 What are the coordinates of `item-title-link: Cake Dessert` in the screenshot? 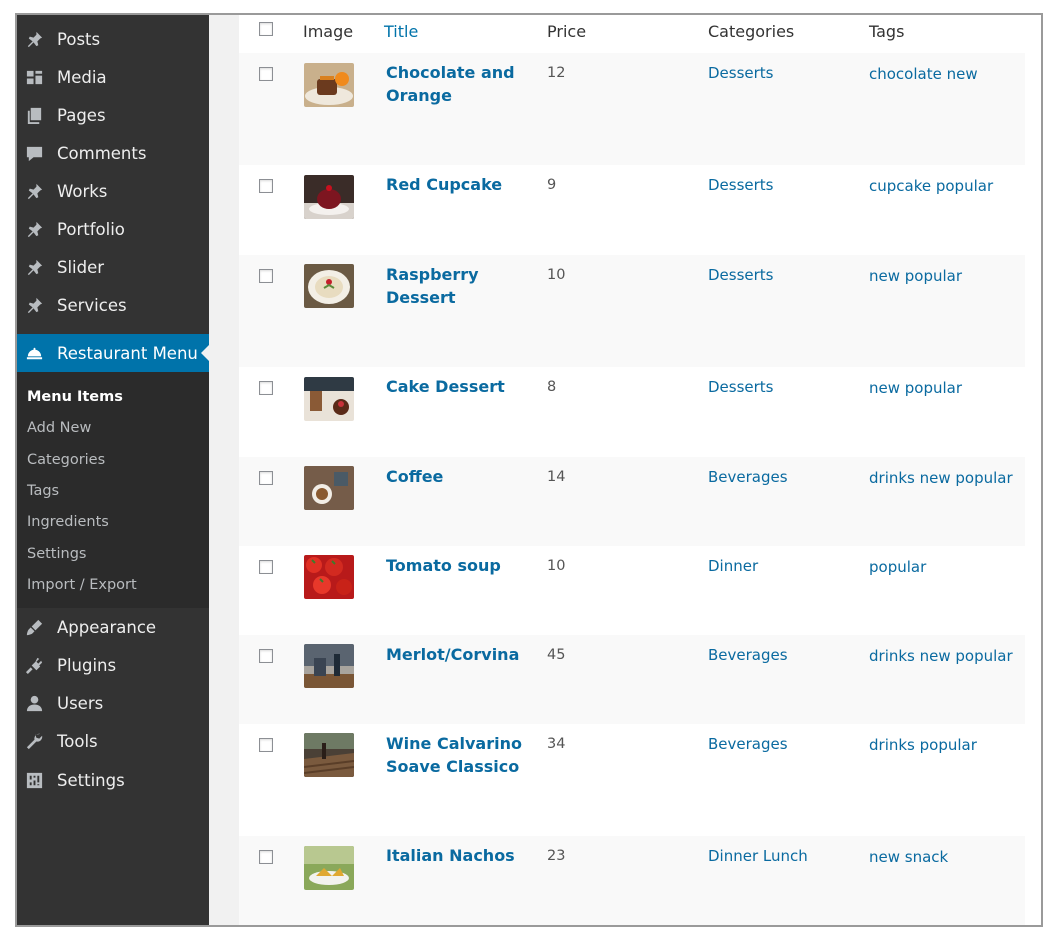 It's located at (461, 386).